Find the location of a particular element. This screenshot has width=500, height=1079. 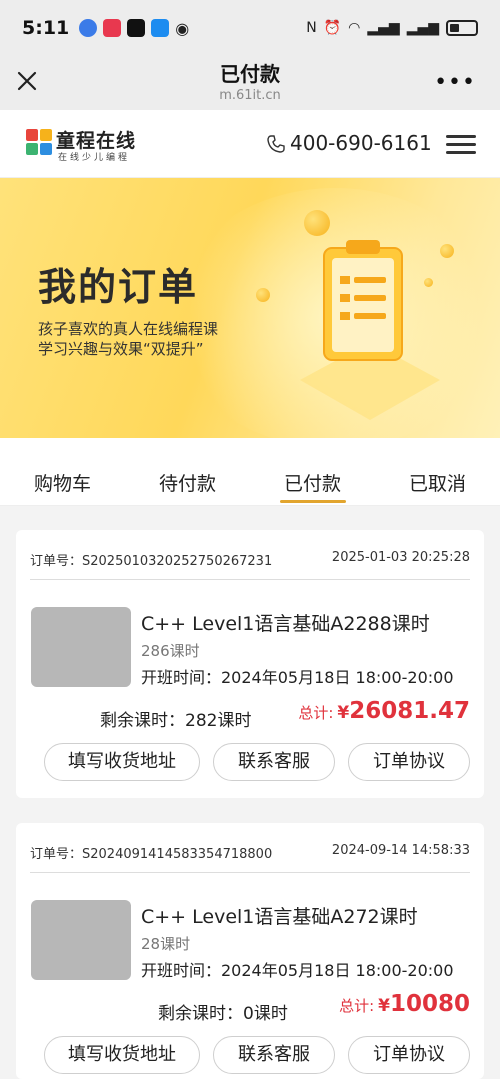

order-number: 订单号：S2024091414583354718800 is located at coordinates (151, 854).